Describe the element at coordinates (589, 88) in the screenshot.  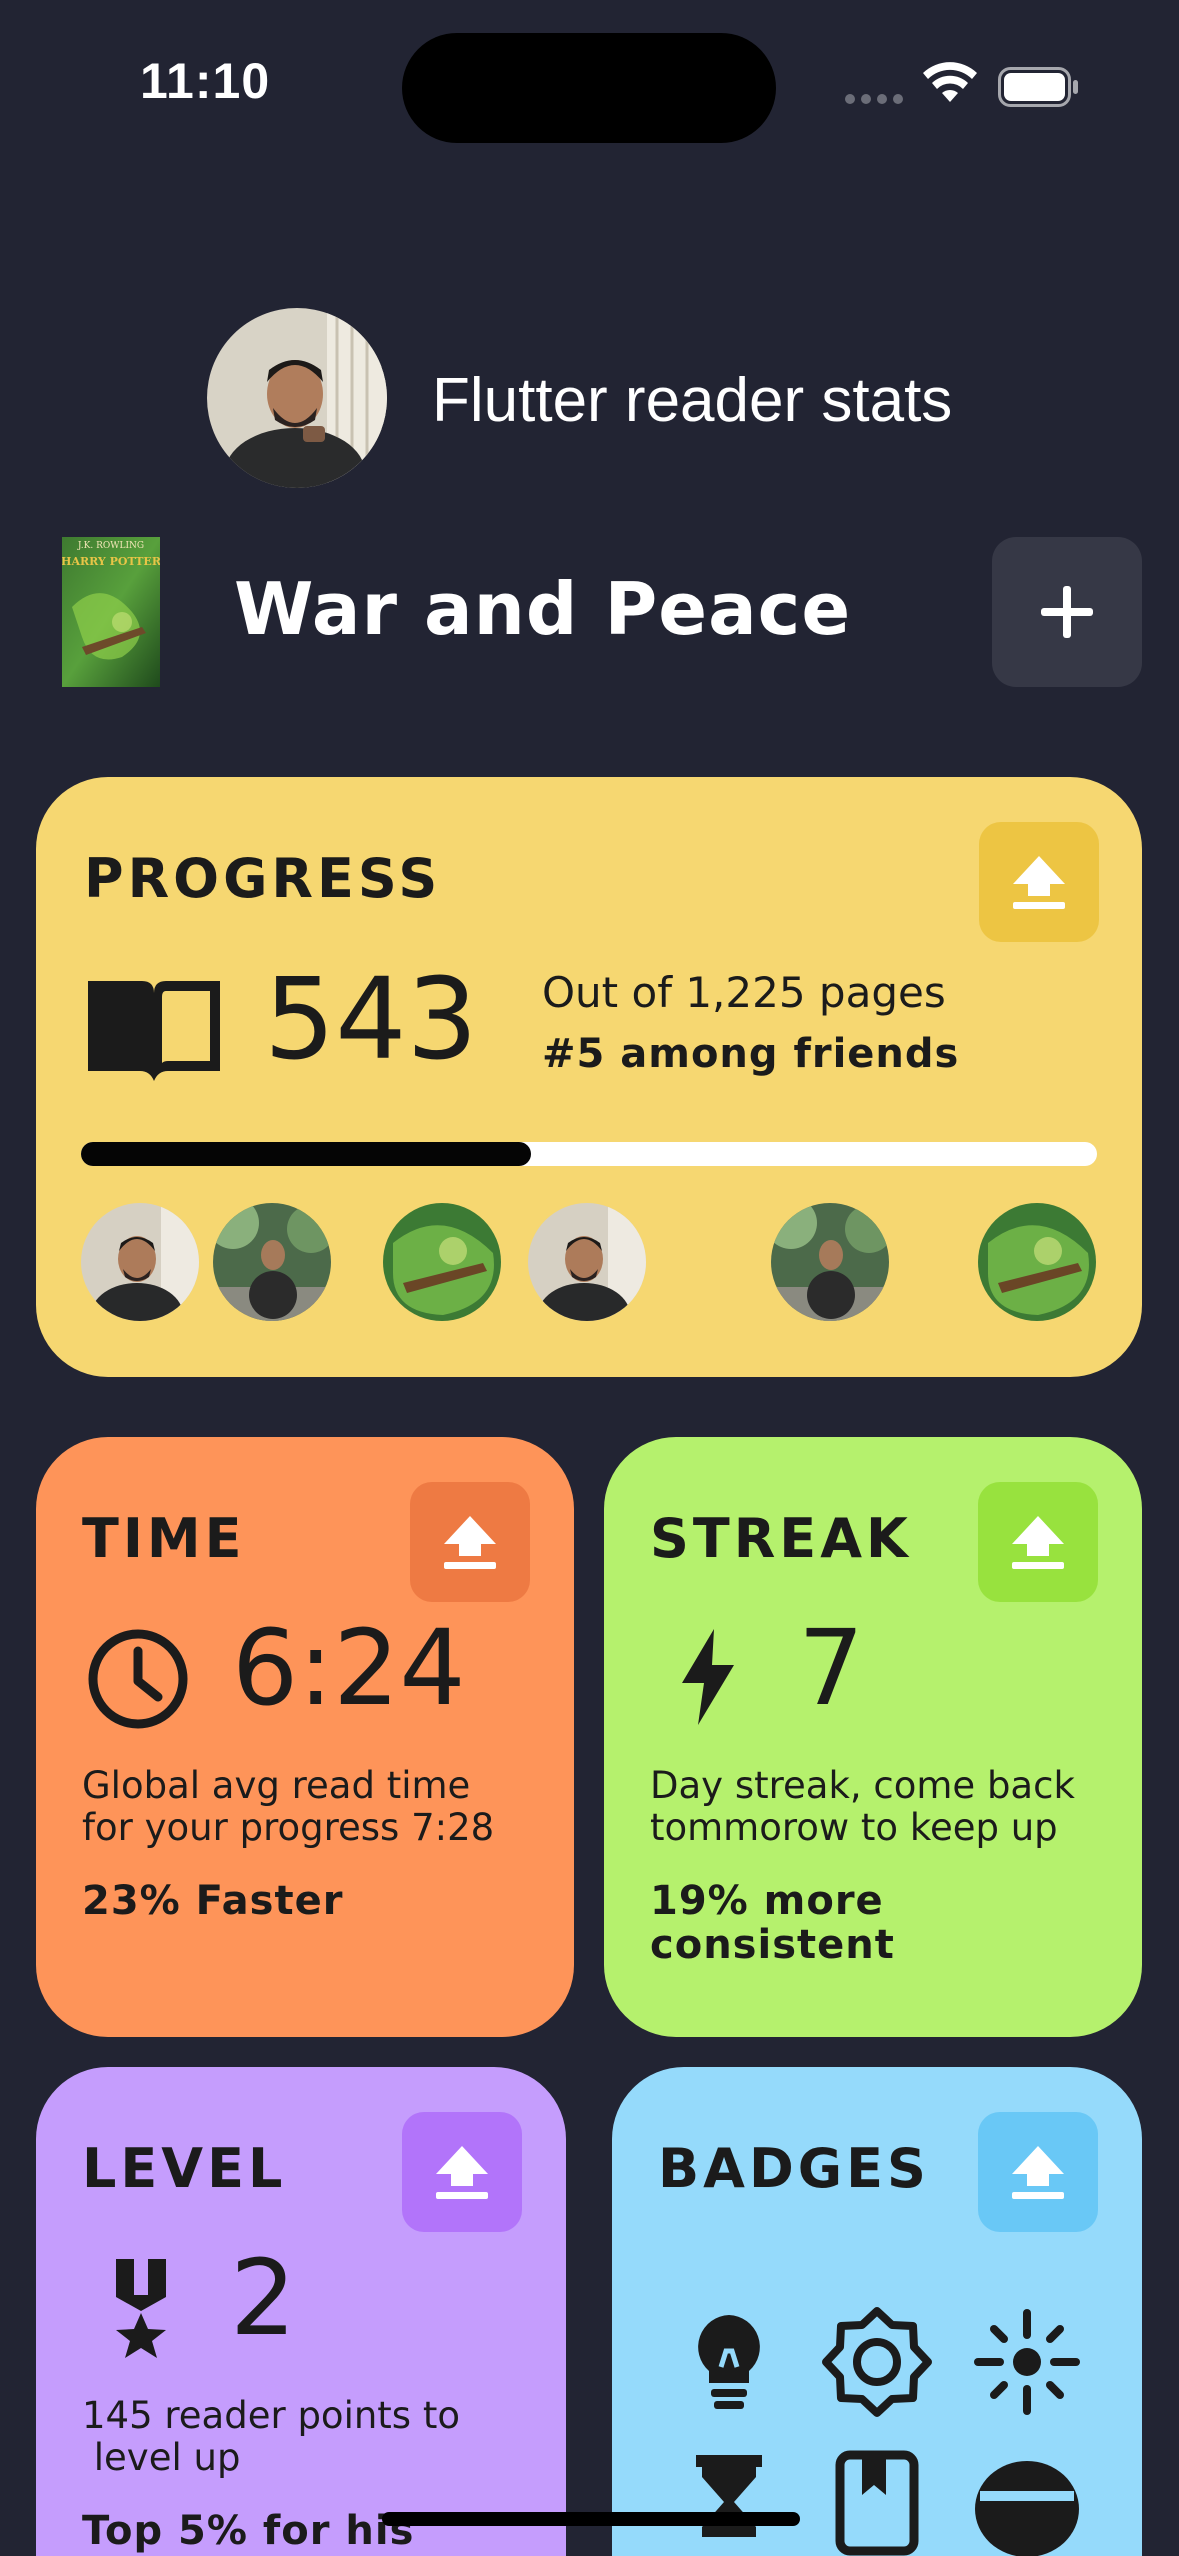
I see `dynamic-island` at that location.